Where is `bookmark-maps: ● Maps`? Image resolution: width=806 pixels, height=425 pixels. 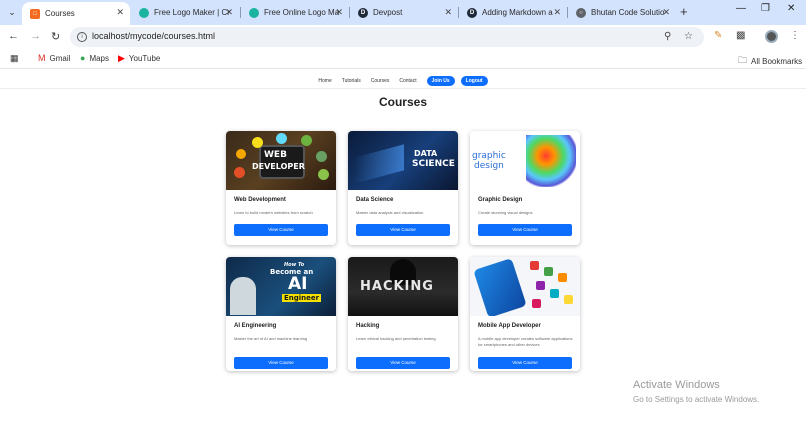
bookmark-maps: ● Maps is located at coordinates (94, 58).